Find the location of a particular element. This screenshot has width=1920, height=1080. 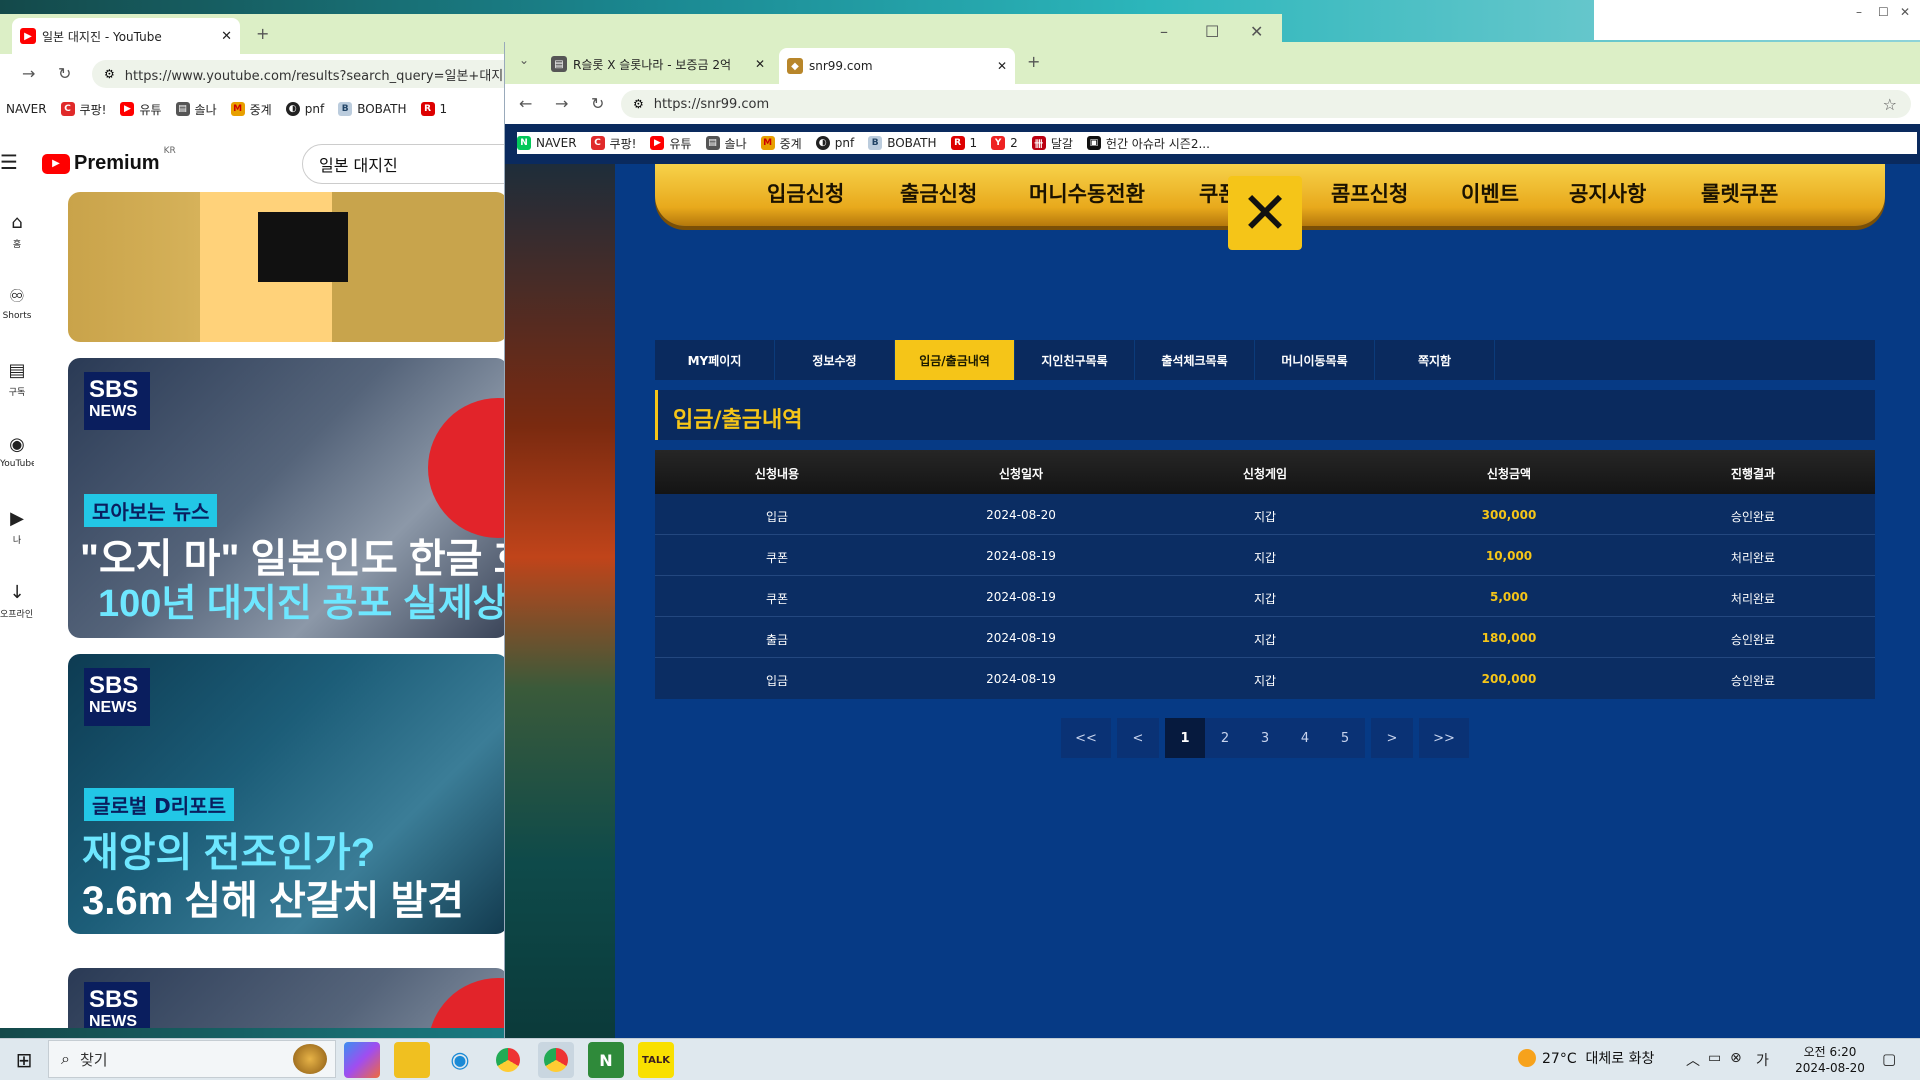

nav-money-convert: 머니수동전환 is located at coordinates (1087, 193).